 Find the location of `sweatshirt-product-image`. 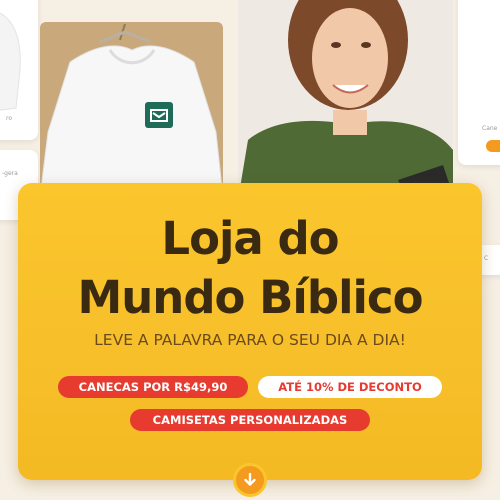

sweatshirt-product-image is located at coordinates (131, 109).